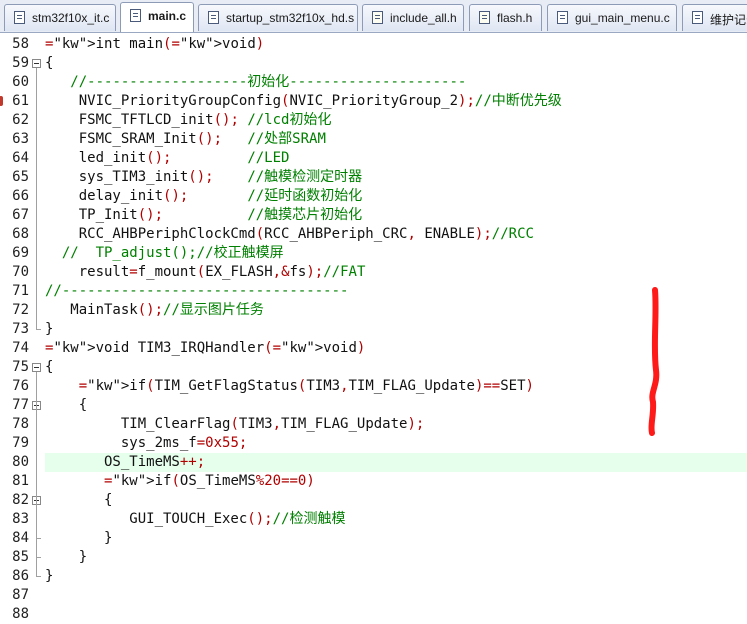 This screenshot has height=624, width=747. I want to click on line-number: 65, so click(20, 177).